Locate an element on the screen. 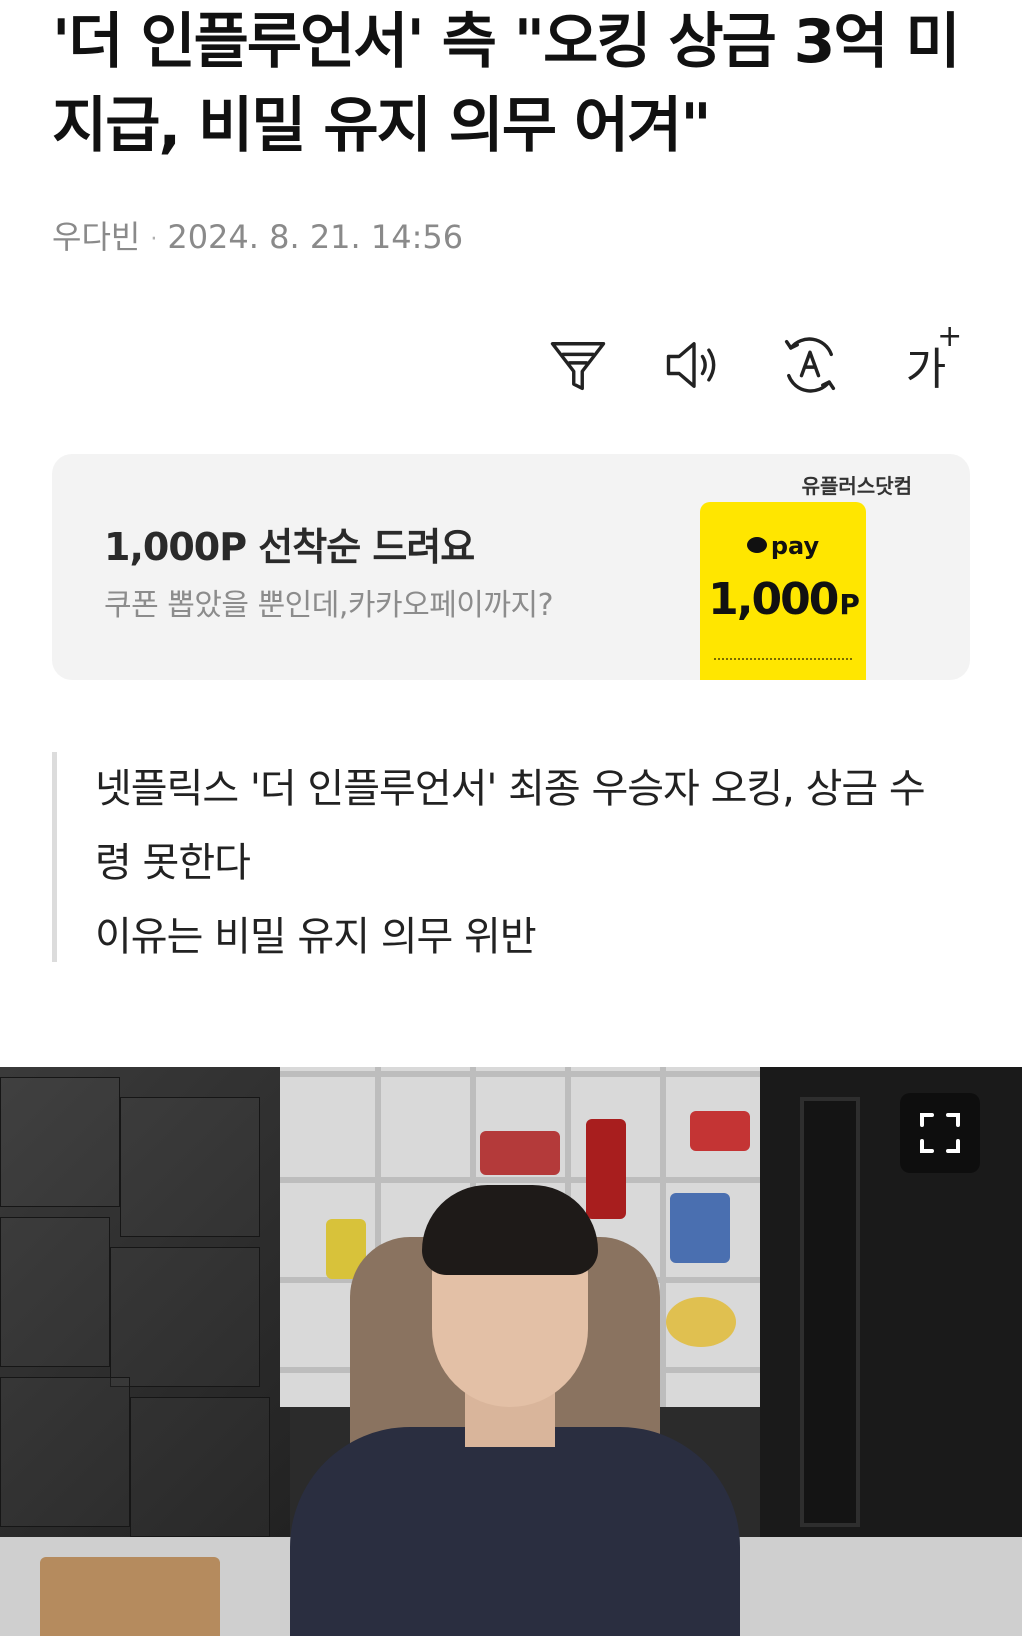 This screenshot has height=1636, width=1024. article-meta: 우다빈 · 2024. 8. 21. 14:56 is located at coordinates (257, 235).